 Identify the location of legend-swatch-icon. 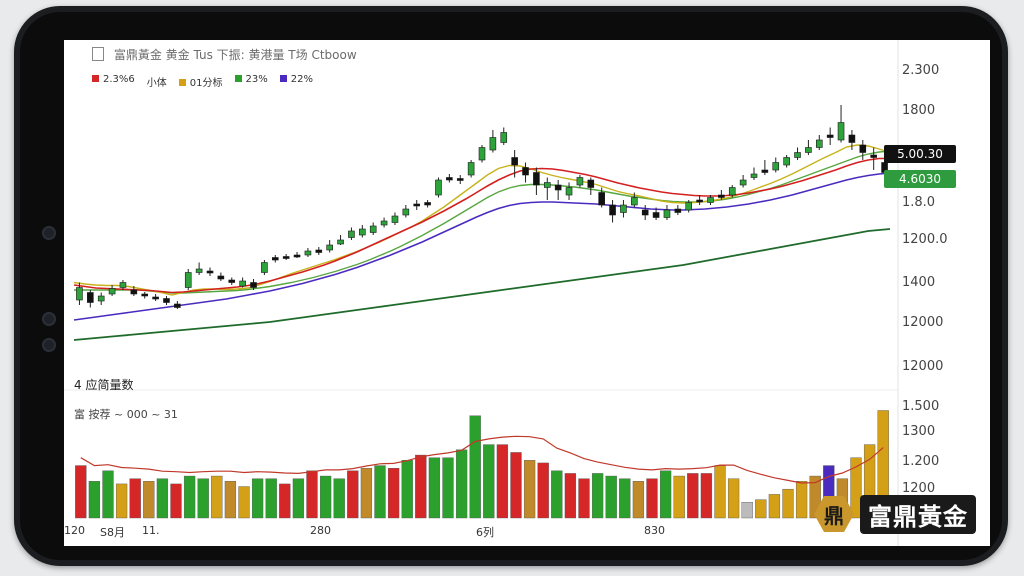
(182, 82).